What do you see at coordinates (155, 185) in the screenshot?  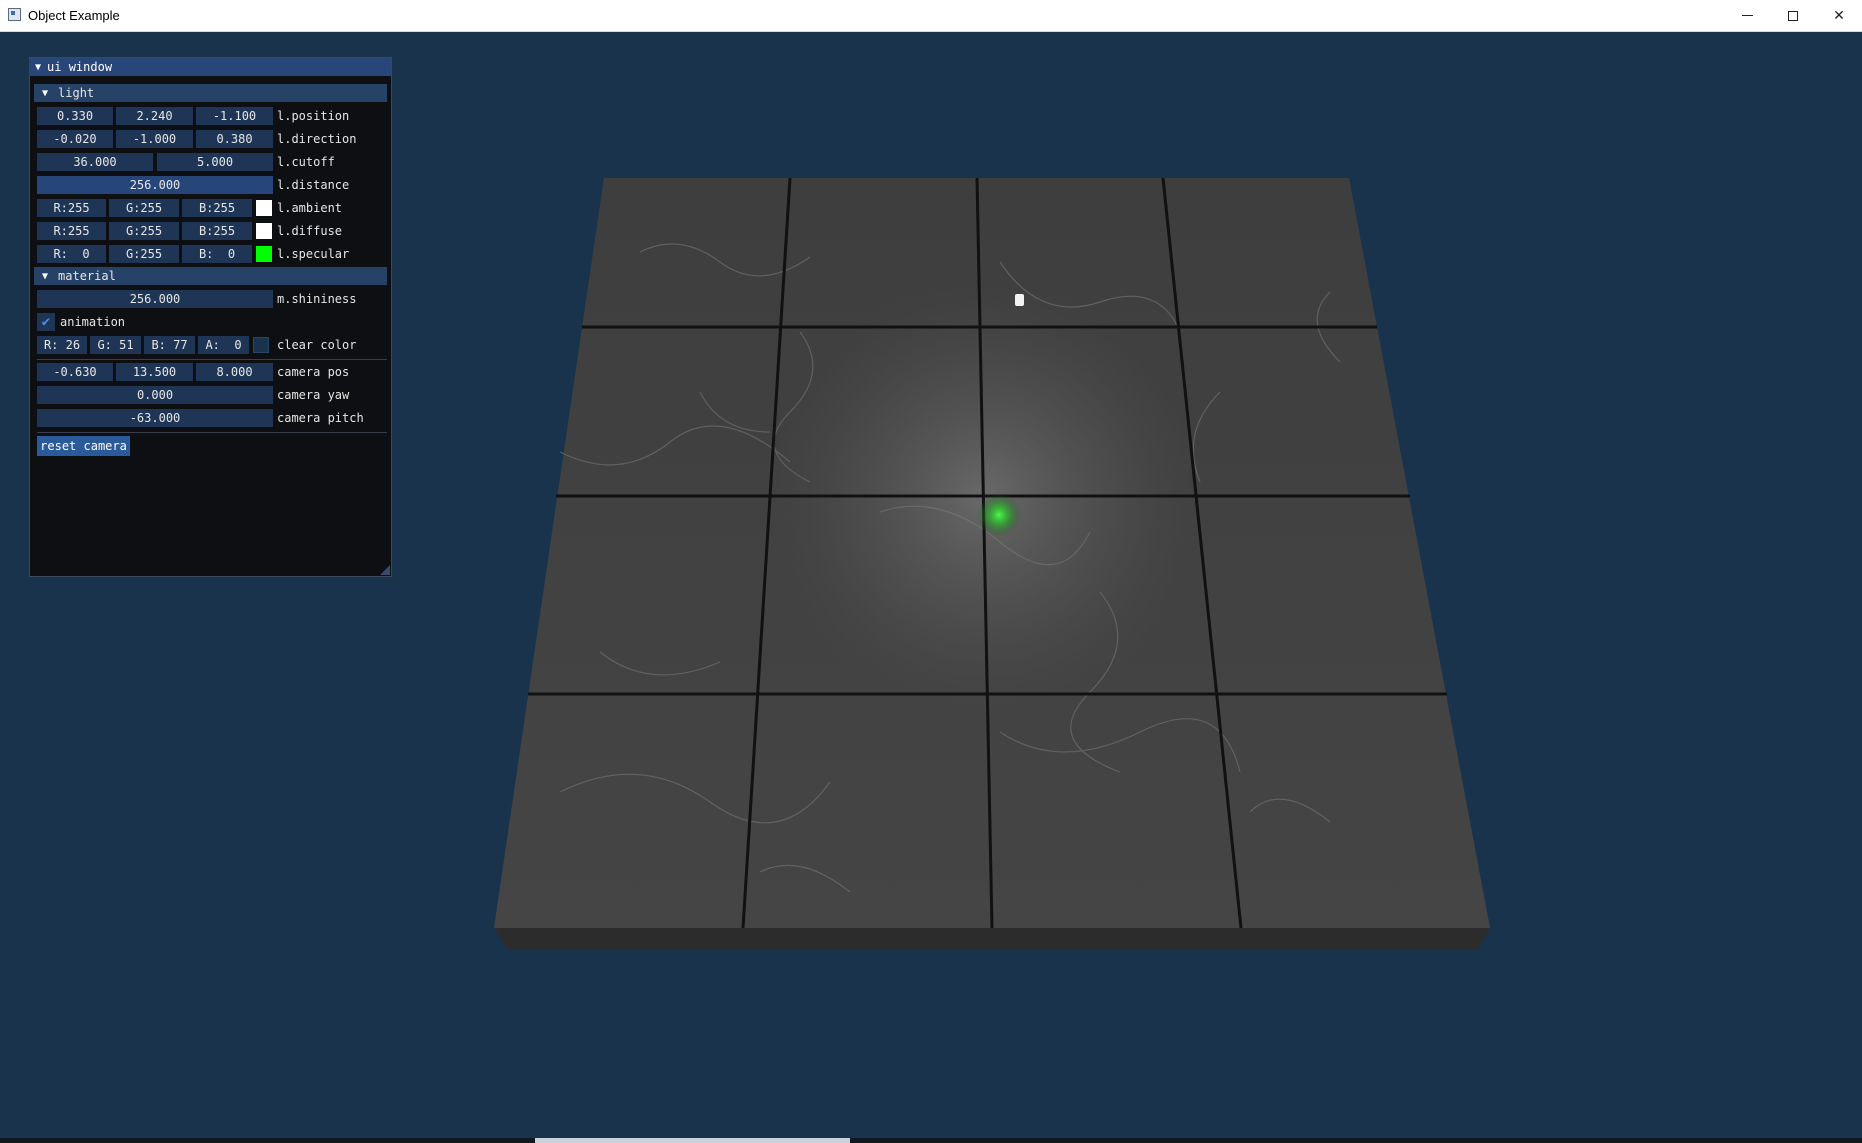 I see `light-distance-slider: 256.000` at bounding box center [155, 185].